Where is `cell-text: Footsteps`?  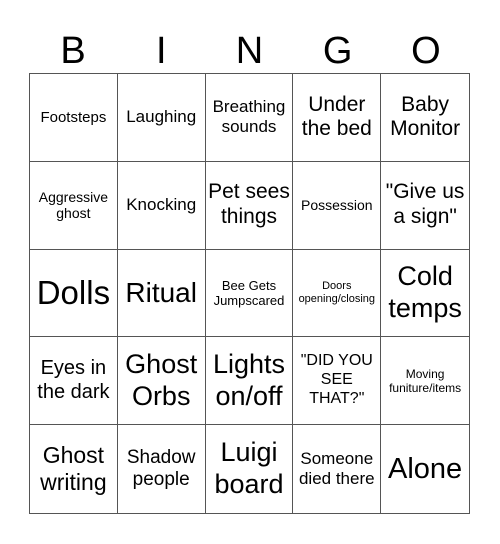
cell-text: Footsteps is located at coordinates (73, 117).